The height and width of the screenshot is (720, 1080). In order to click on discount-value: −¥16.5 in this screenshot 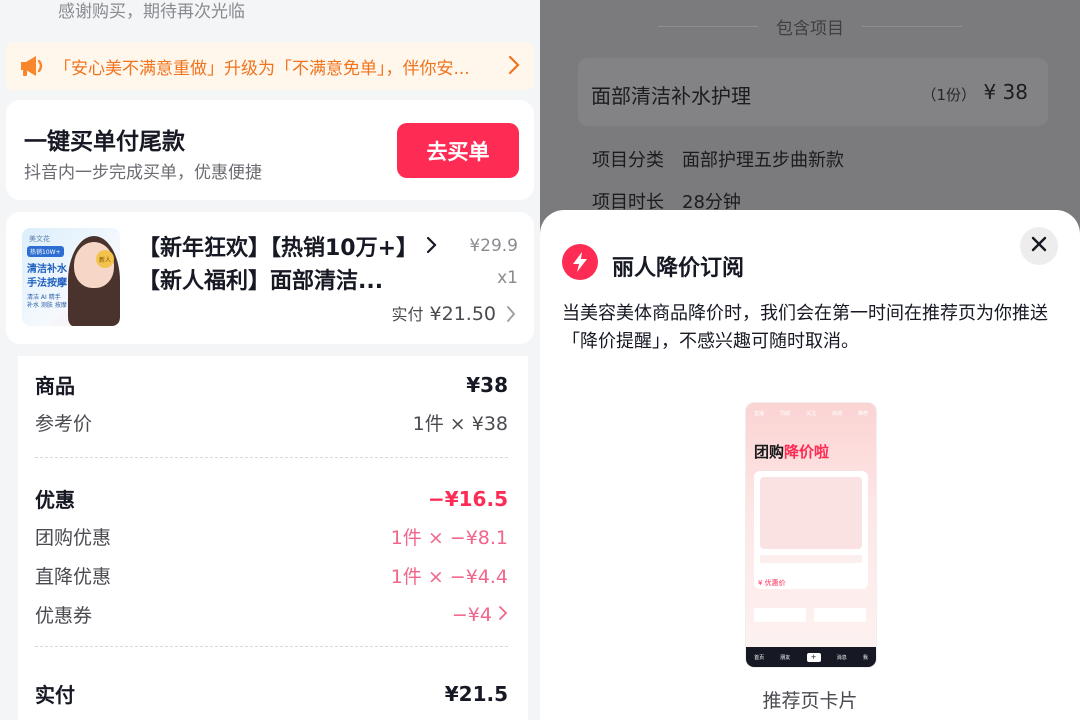, I will do `click(467, 498)`.